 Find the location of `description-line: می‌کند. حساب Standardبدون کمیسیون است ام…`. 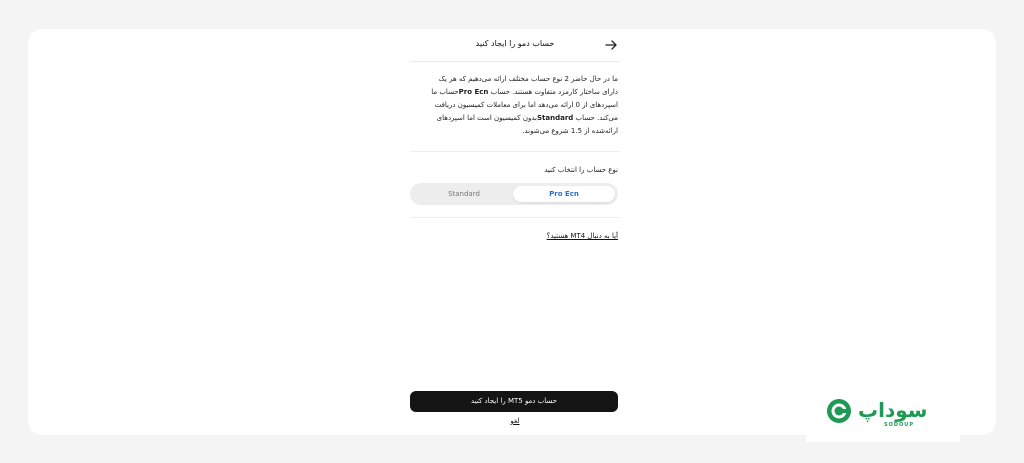

description-line: می‌کند. حساب Standardبدون کمیسیون است ام… is located at coordinates (527, 118).